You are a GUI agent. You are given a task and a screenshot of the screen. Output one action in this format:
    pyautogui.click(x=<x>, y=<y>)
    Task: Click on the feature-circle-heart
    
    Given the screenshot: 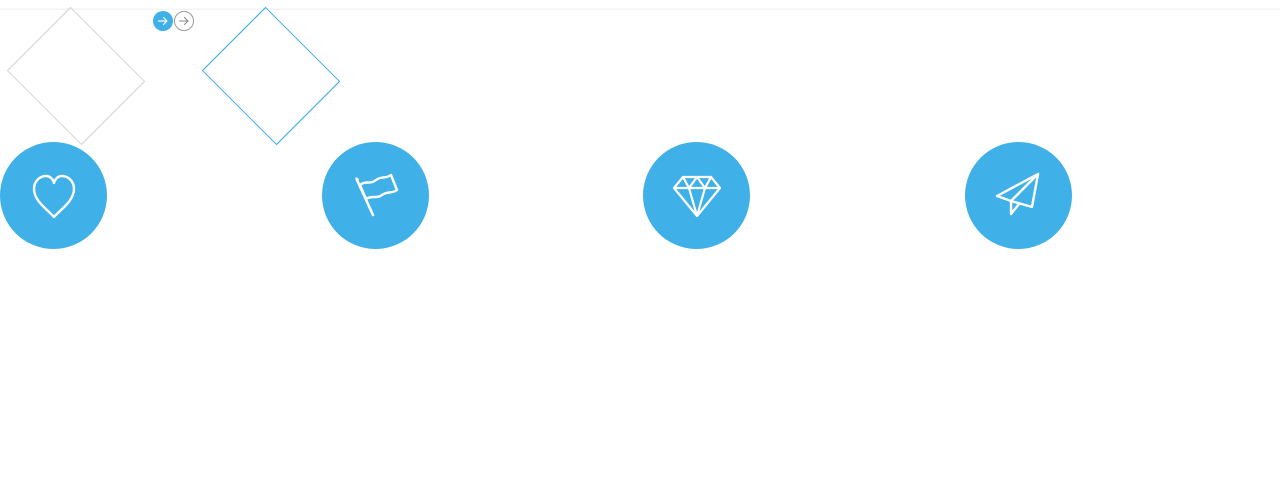 What is the action you would take?
    pyautogui.click(x=53, y=195)
    